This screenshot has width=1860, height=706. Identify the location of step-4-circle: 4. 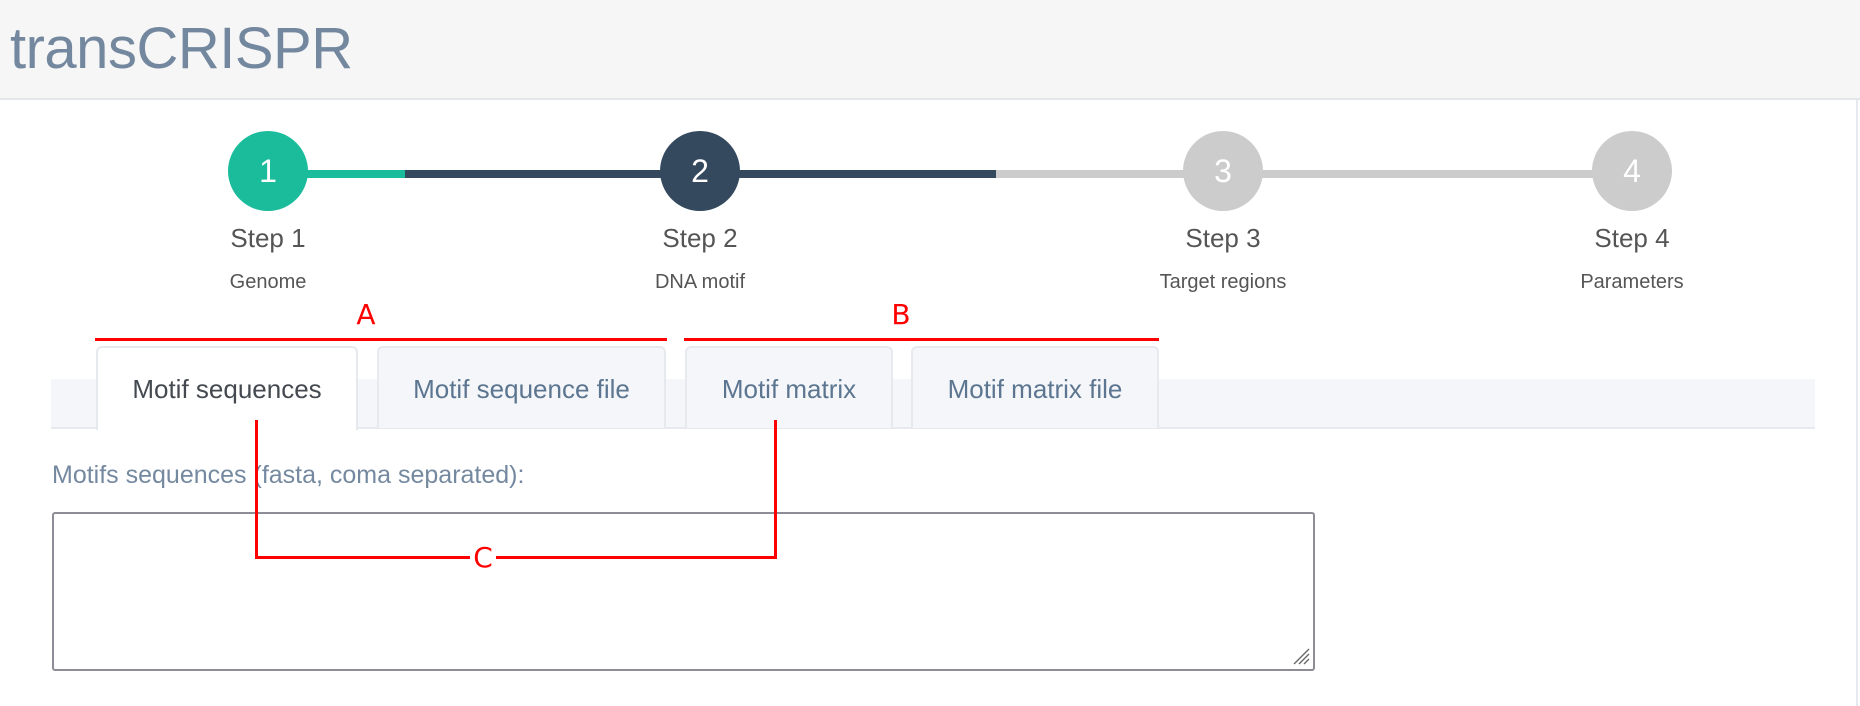
(1632, 171).